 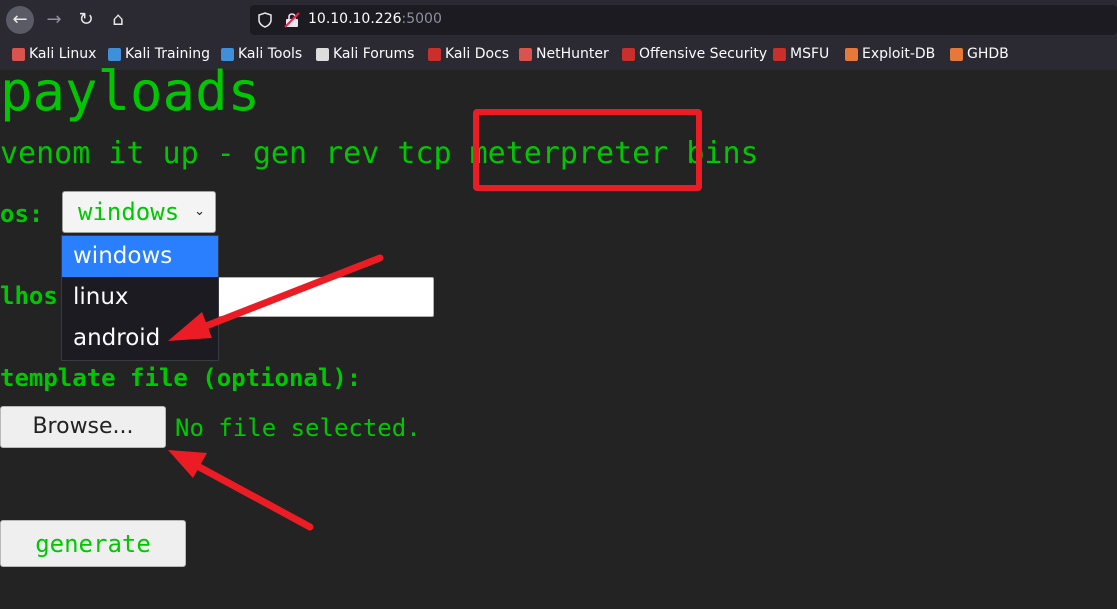 I want to click on page-title: payloads, so click(x=130, y=91).